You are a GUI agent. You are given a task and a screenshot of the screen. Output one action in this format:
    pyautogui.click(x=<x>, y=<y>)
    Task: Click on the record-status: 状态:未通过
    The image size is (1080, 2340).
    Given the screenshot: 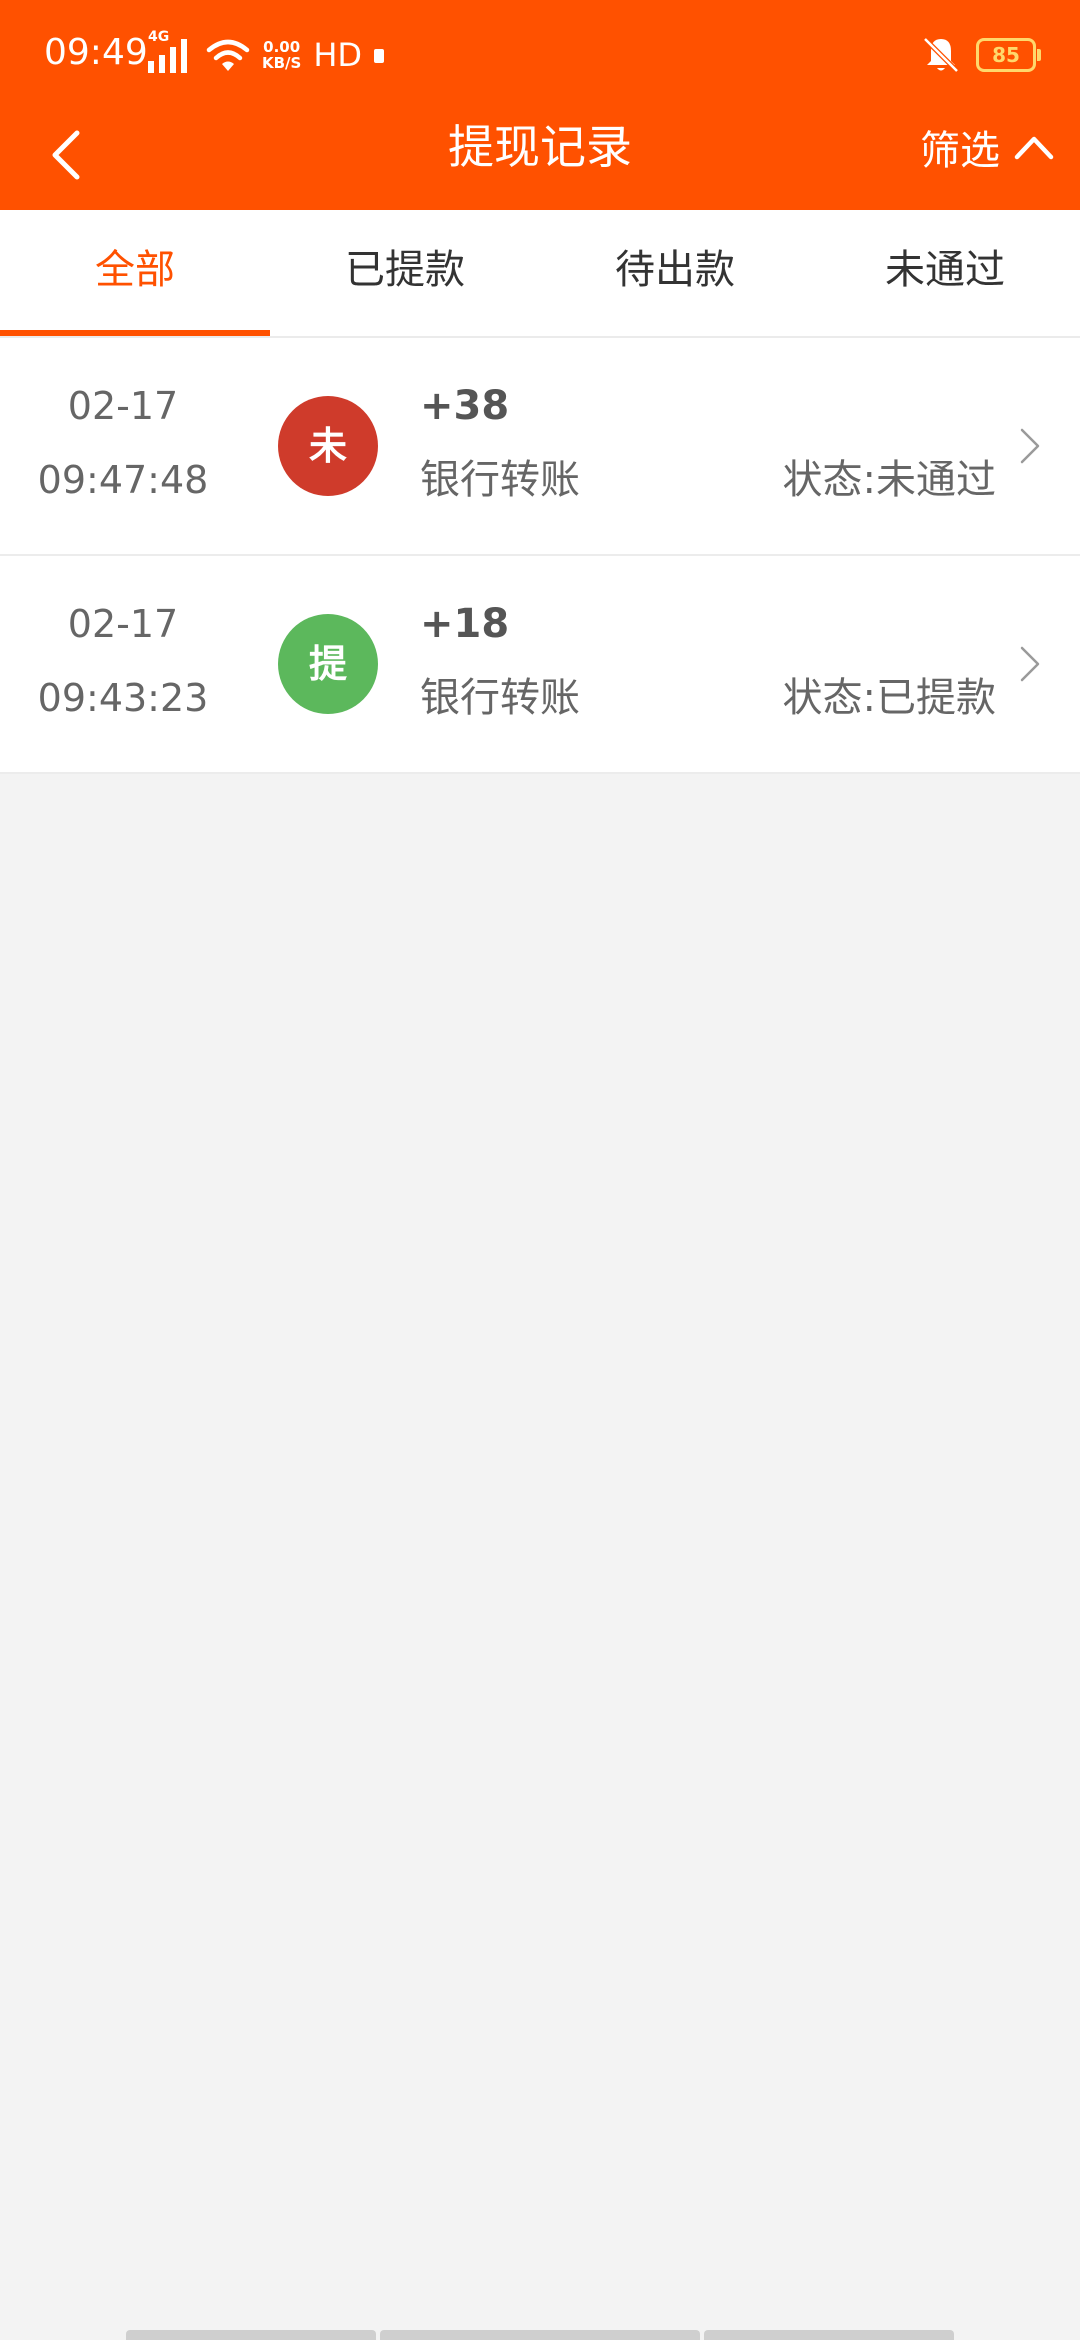 What is the action you would take?
    pyautogui.click(x=889, y=480)
    